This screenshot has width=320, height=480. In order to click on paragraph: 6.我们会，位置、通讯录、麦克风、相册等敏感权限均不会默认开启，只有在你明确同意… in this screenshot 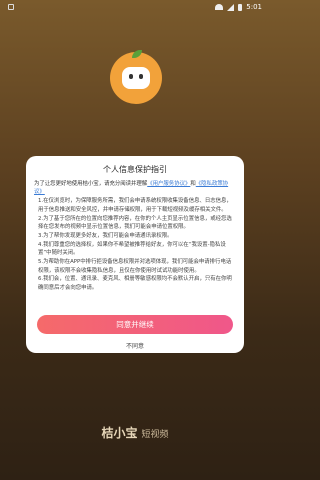, I will do `click(135, 283)`.